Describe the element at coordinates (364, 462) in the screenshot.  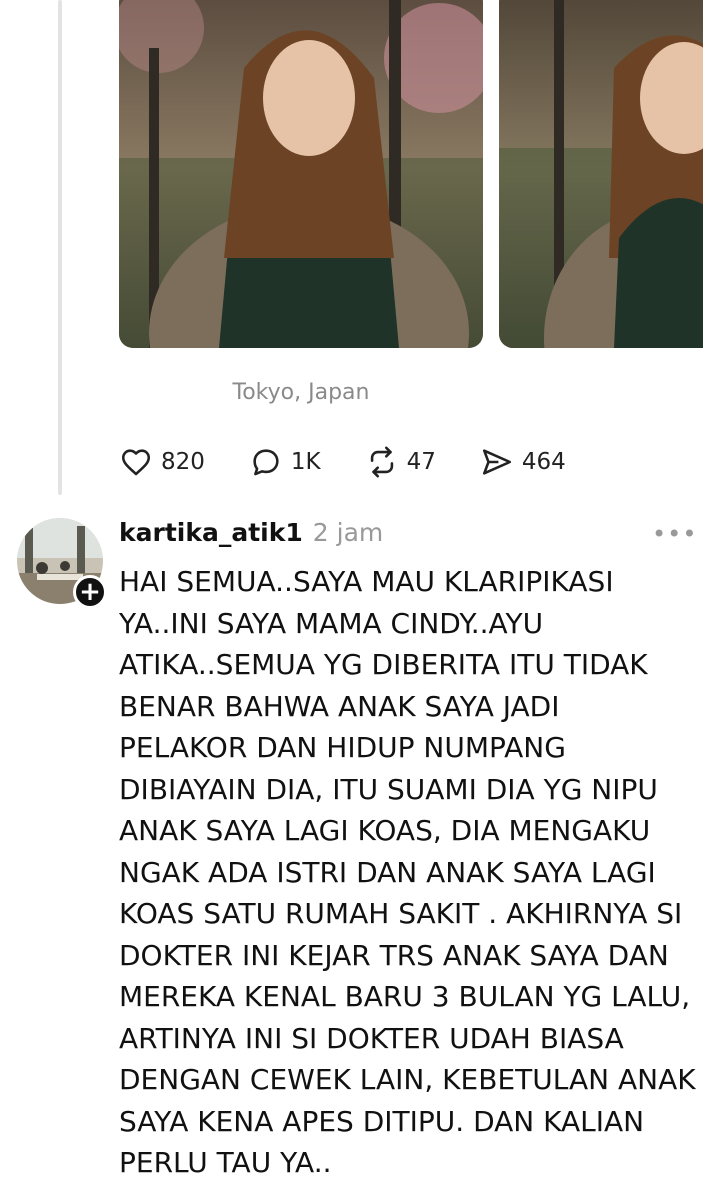
I see `post-actions: 820 1K 47 464` at that location.